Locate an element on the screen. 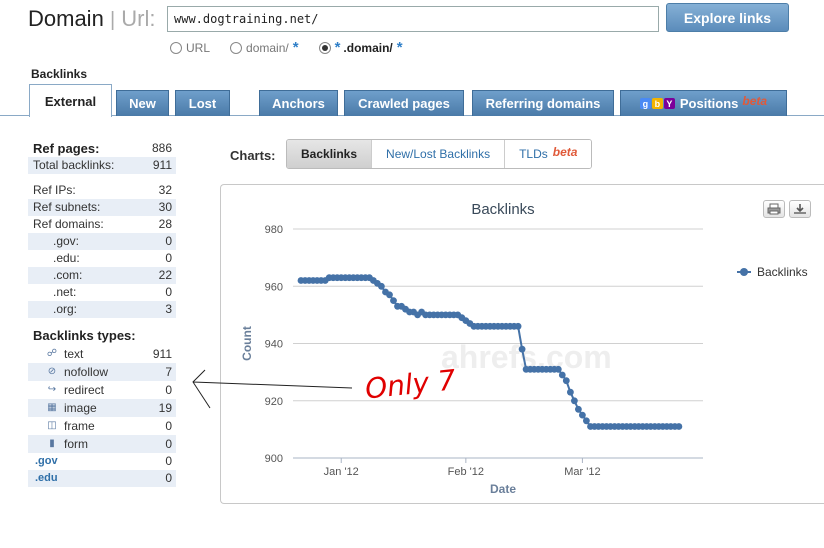 The width and height of the screenshot is (824, 548). tab-positions-label: Positions is located at coordinates (709, 103).